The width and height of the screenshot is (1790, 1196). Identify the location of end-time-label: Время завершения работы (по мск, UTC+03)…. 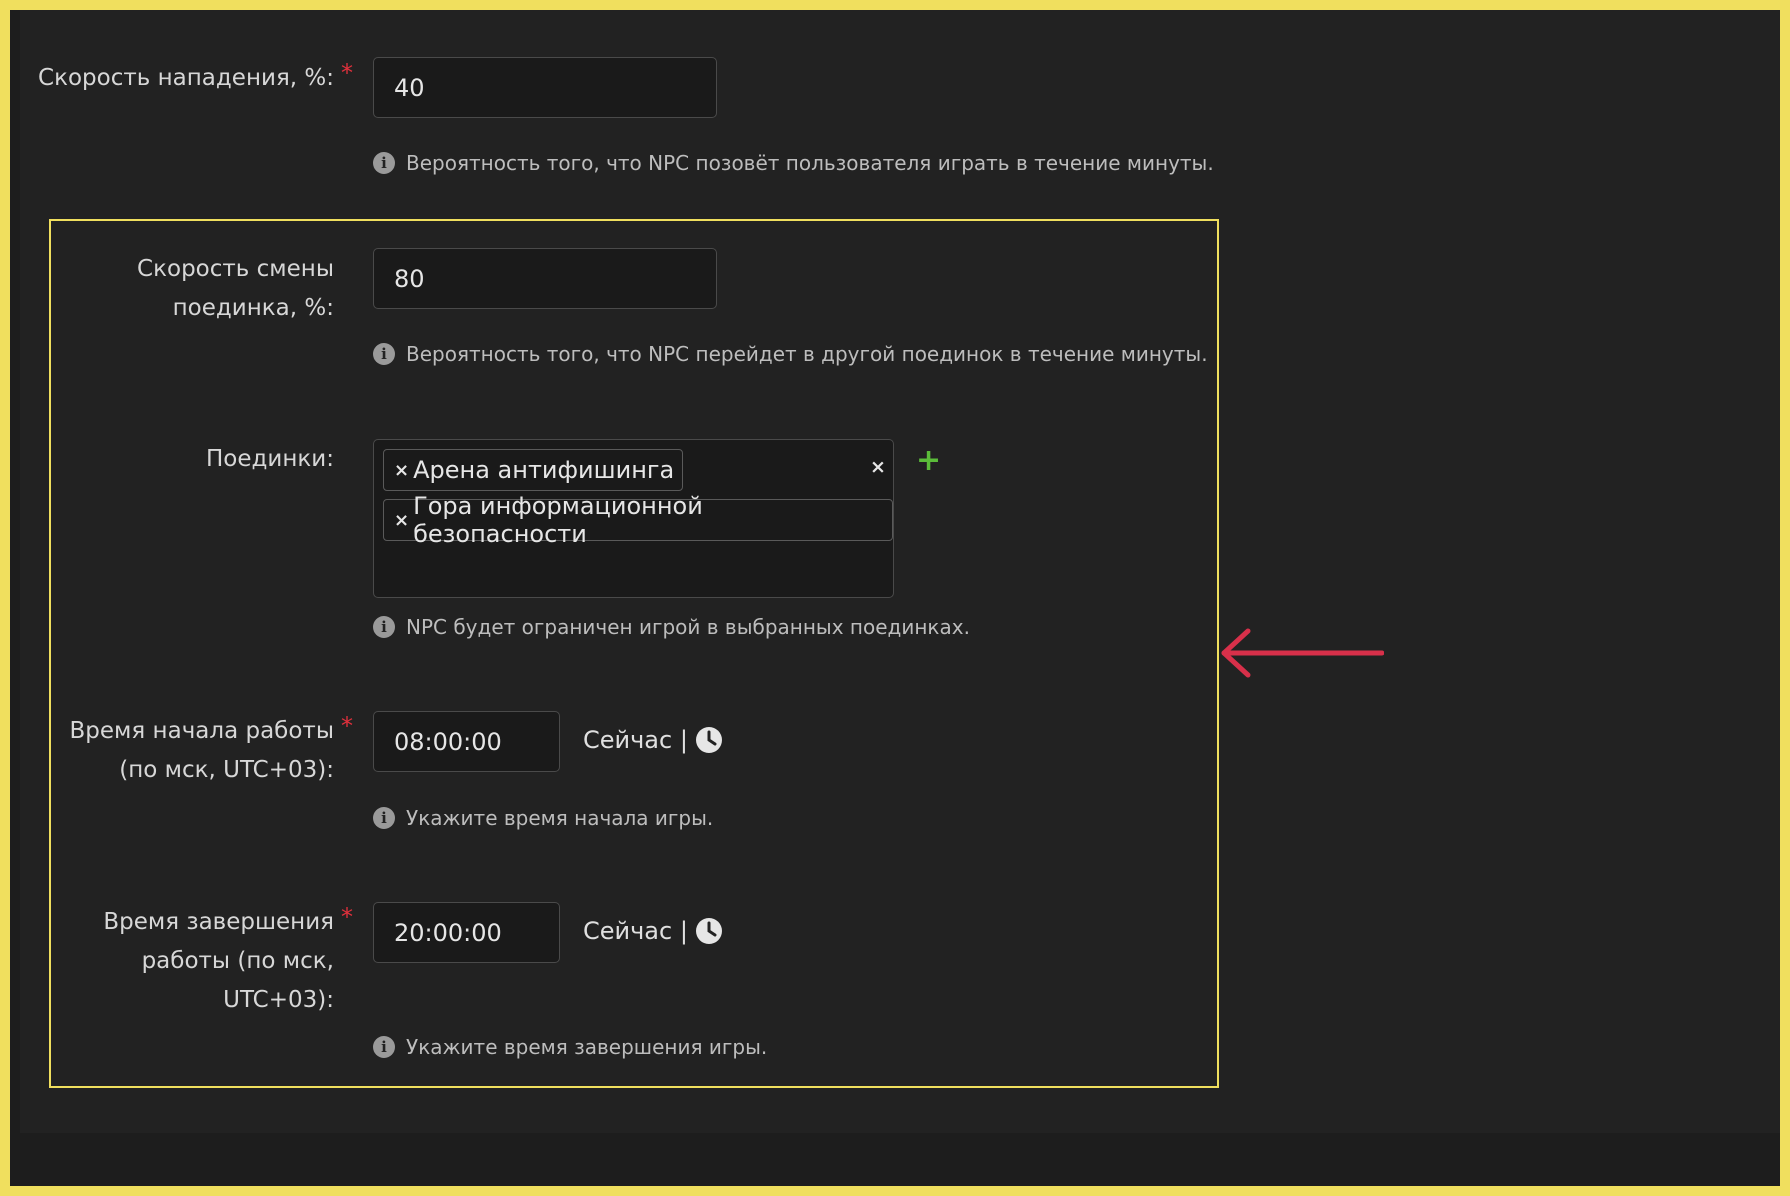
(218, 961).